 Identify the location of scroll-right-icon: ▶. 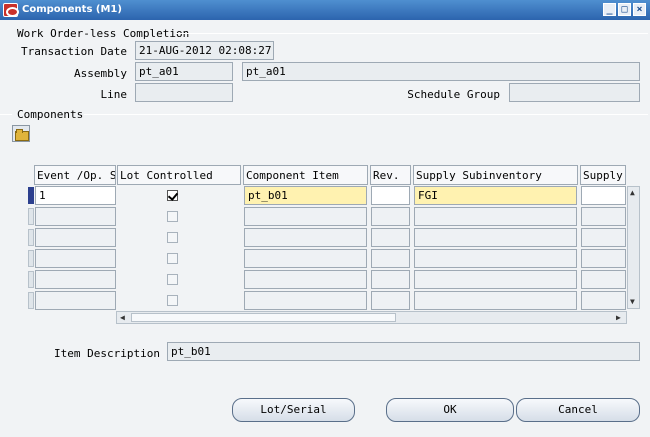
(618, 318).